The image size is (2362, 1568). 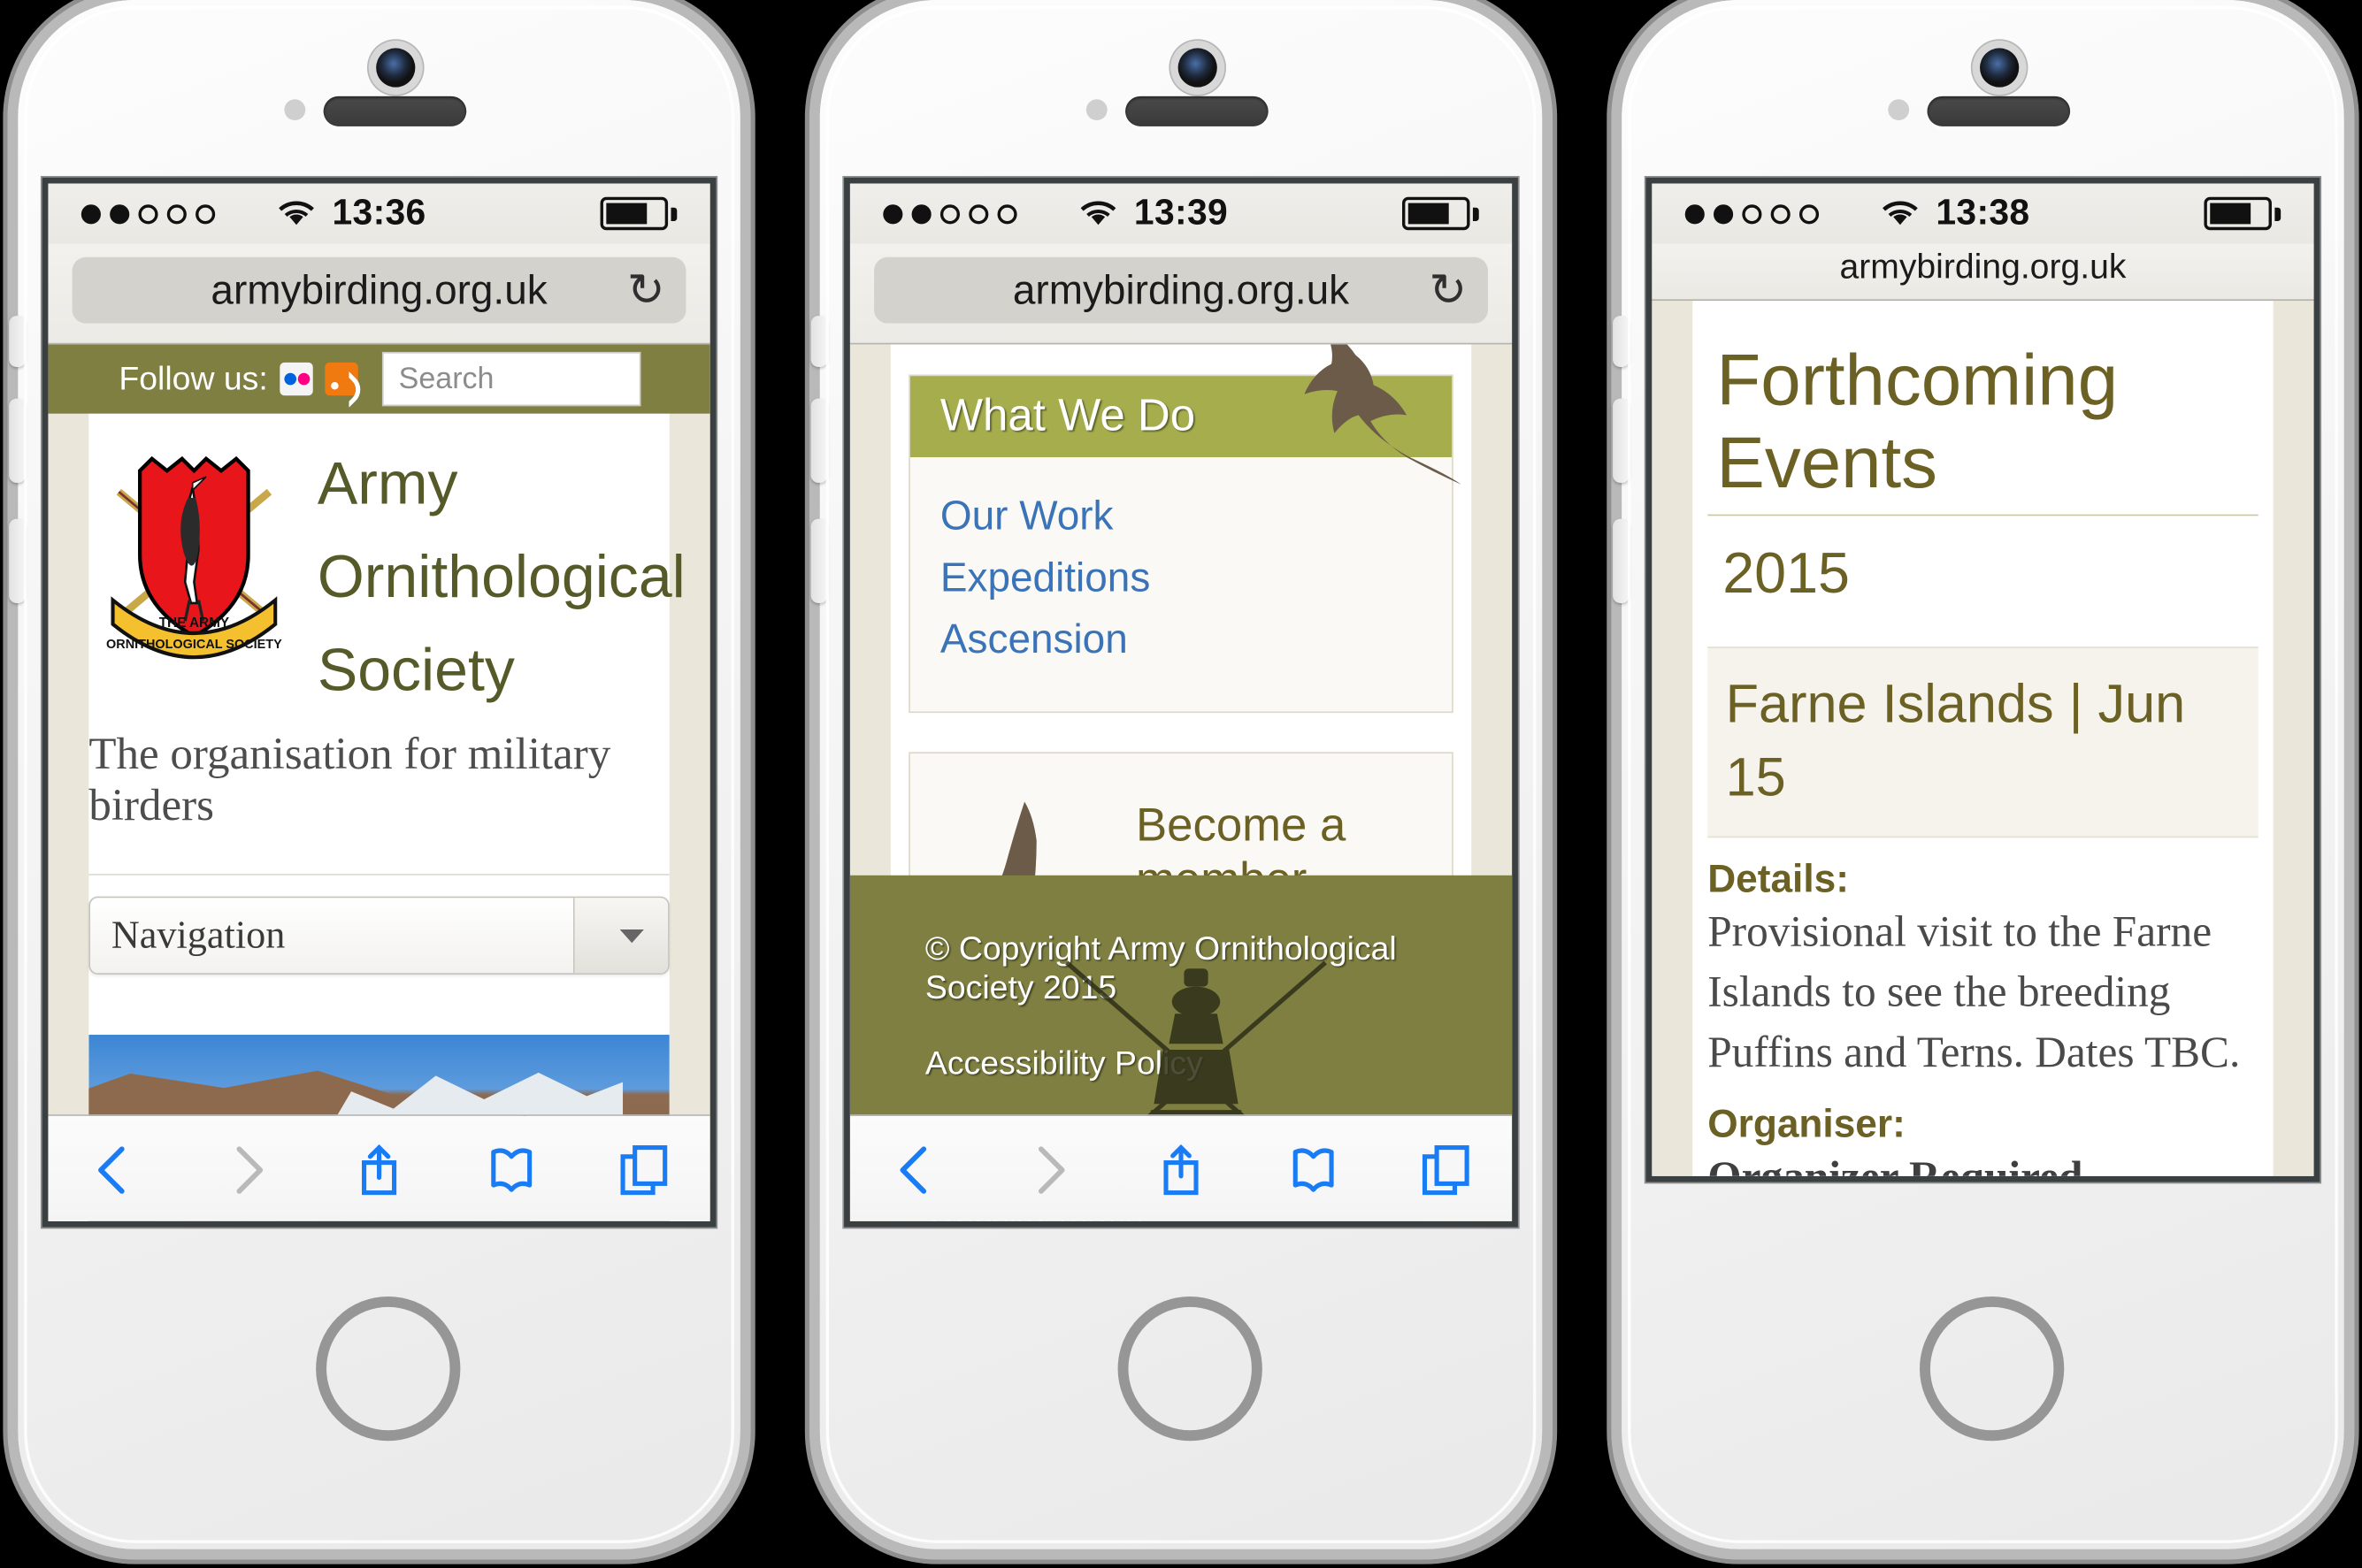 I want to click on status-time: 13:38, so click(x=1983, y=212).